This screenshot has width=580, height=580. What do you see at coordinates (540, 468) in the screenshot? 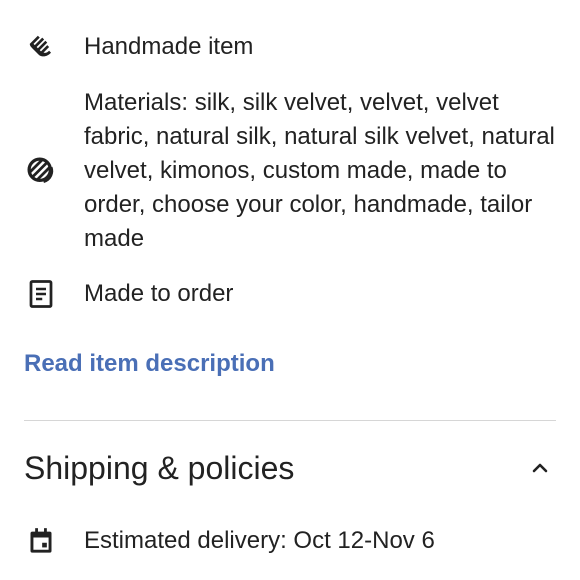
I see `chevron-up-icon` at bounding box center [540, 468].